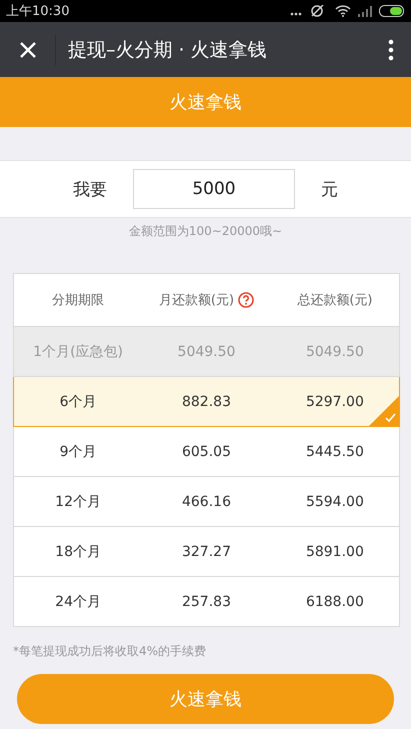  I want to click on page-title: 提现–火分期 · 火速拿钱, so click(167, 50).